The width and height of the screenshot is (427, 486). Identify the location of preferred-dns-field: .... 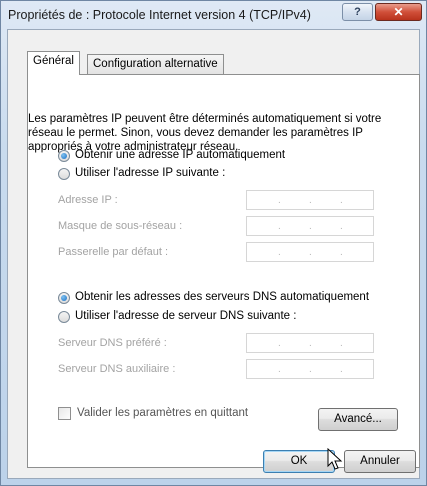
(310, 343).